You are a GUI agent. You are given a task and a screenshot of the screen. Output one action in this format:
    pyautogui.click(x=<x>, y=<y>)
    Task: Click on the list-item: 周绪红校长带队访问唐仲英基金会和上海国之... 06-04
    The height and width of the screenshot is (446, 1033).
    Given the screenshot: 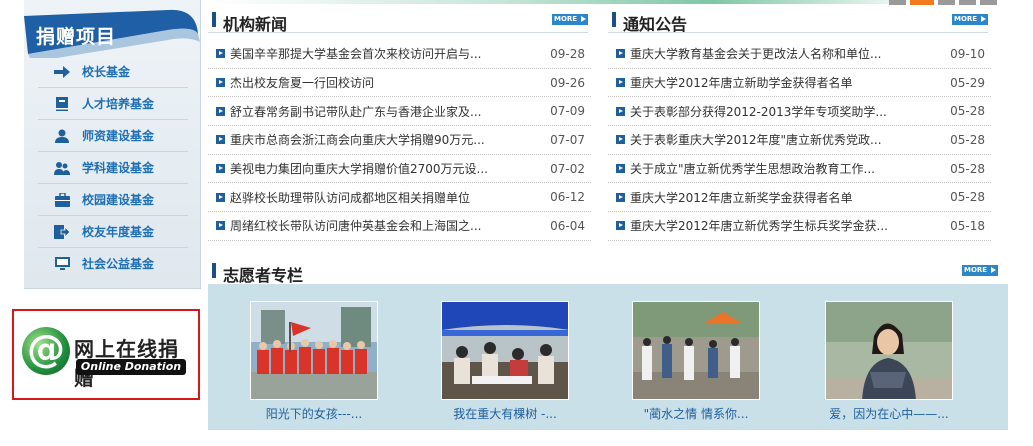 What is the action you would take?
    pyautogui.click(x=399, y=226)
    